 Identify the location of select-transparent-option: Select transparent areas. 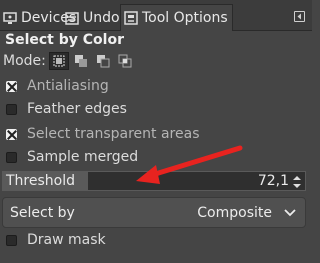
(102, 134).